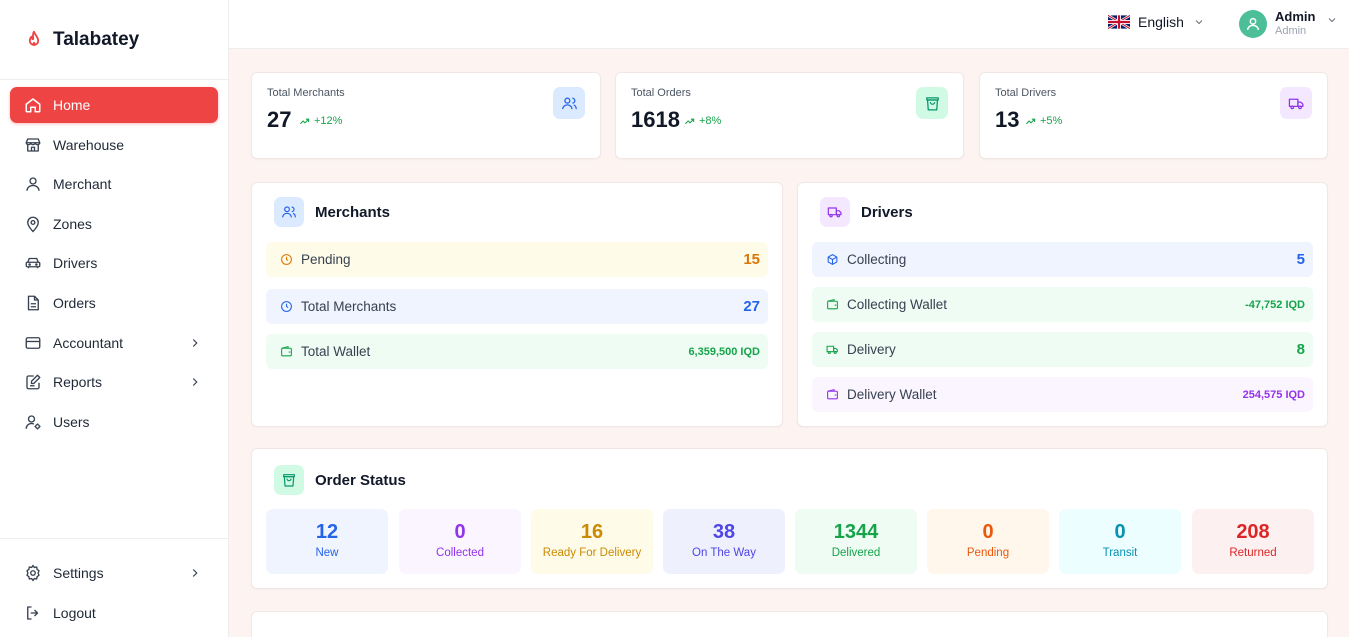  I want to click on stat-trend-value: +12%, so click(328, 121).